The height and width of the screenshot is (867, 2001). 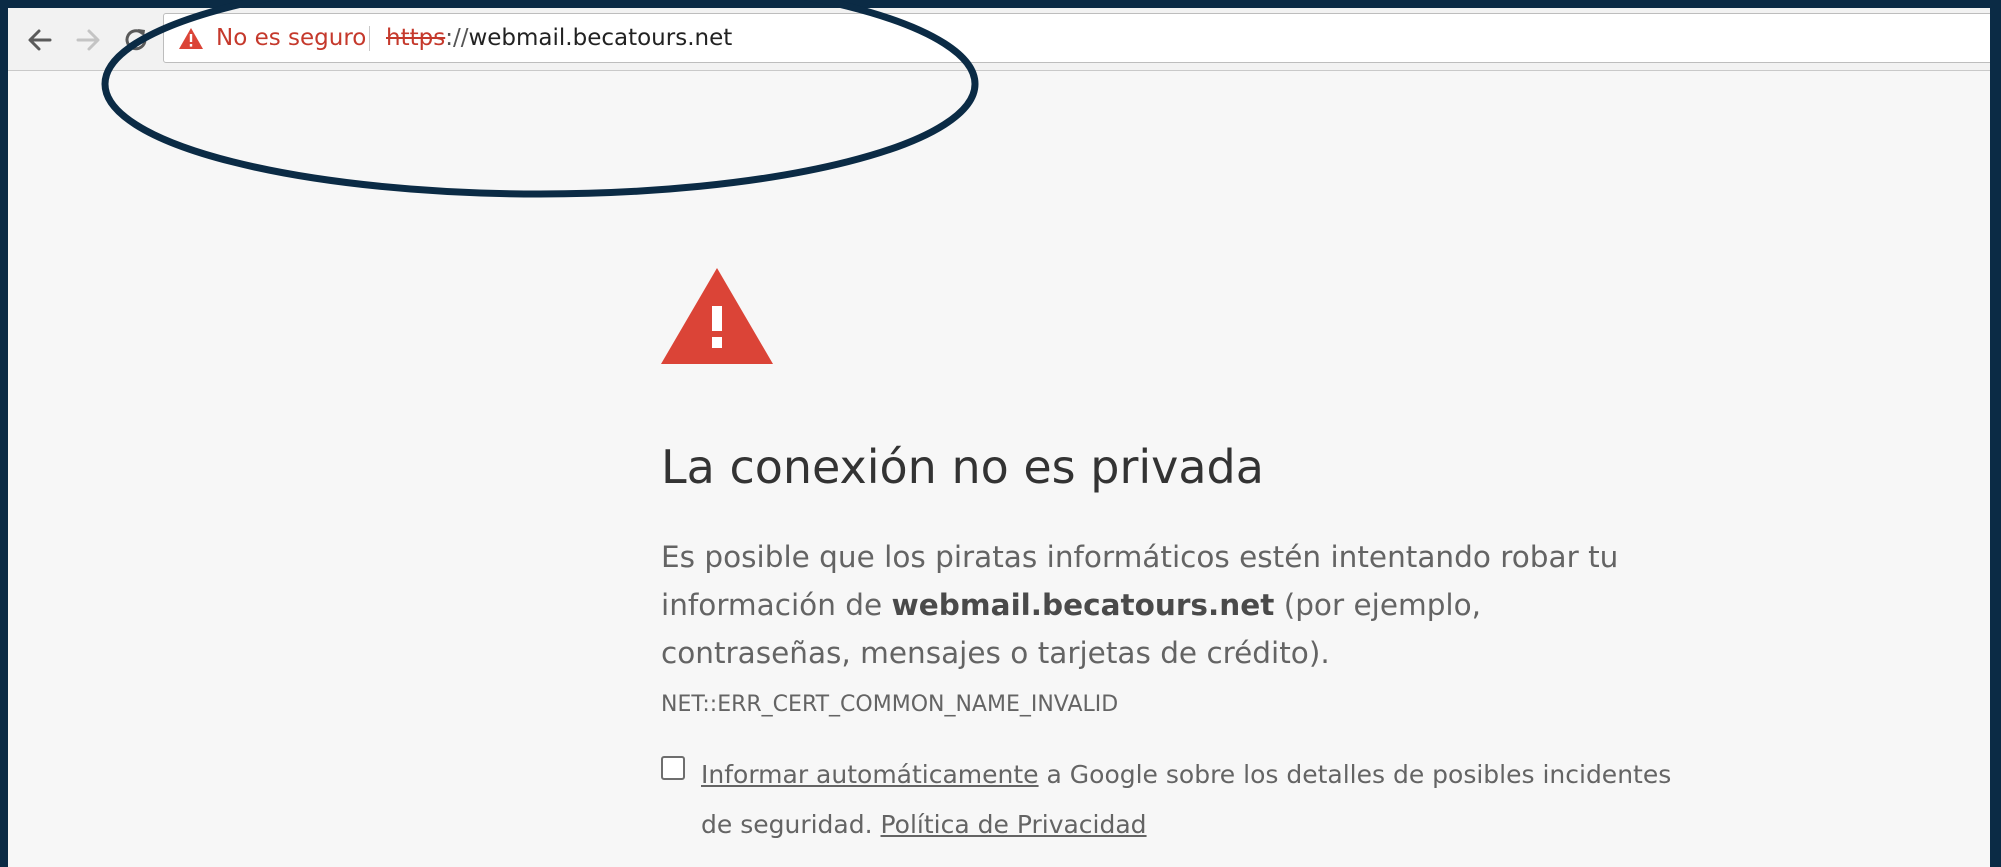 What do you see at coordinates (1995, 437) in the screenshot?
I see `window-edge` at bounding box center [1995, 437].